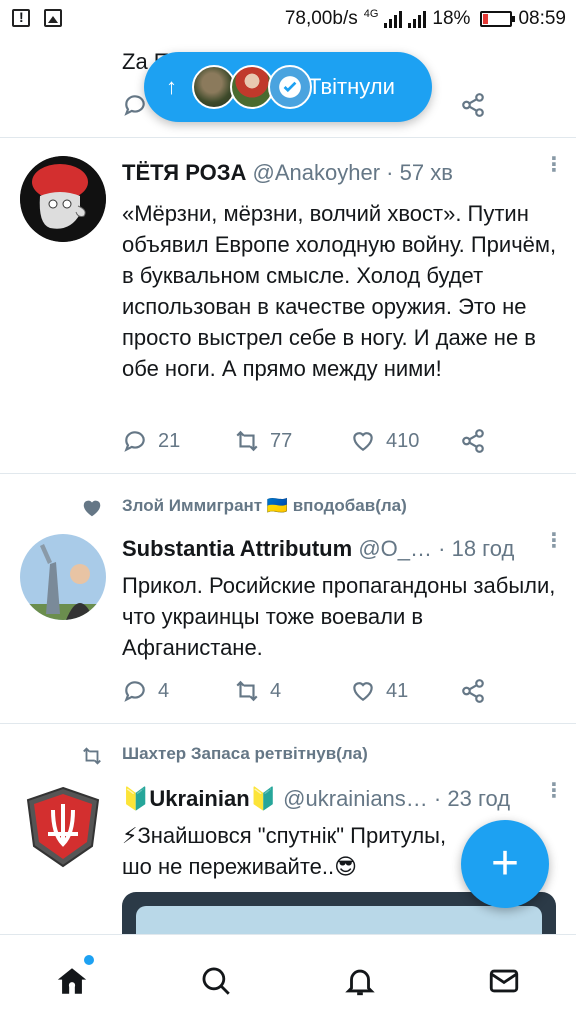  Describe the element at coordinates (498, 19) in the screenshot. I see `battery-icon` at that location.